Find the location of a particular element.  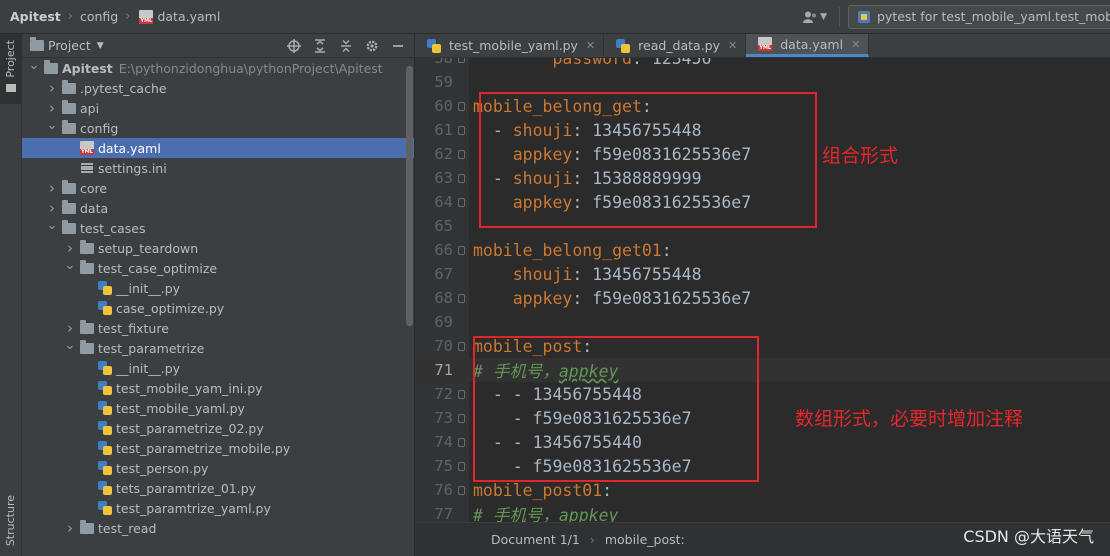

line-number: 70 is located at coordinates (443, 346).